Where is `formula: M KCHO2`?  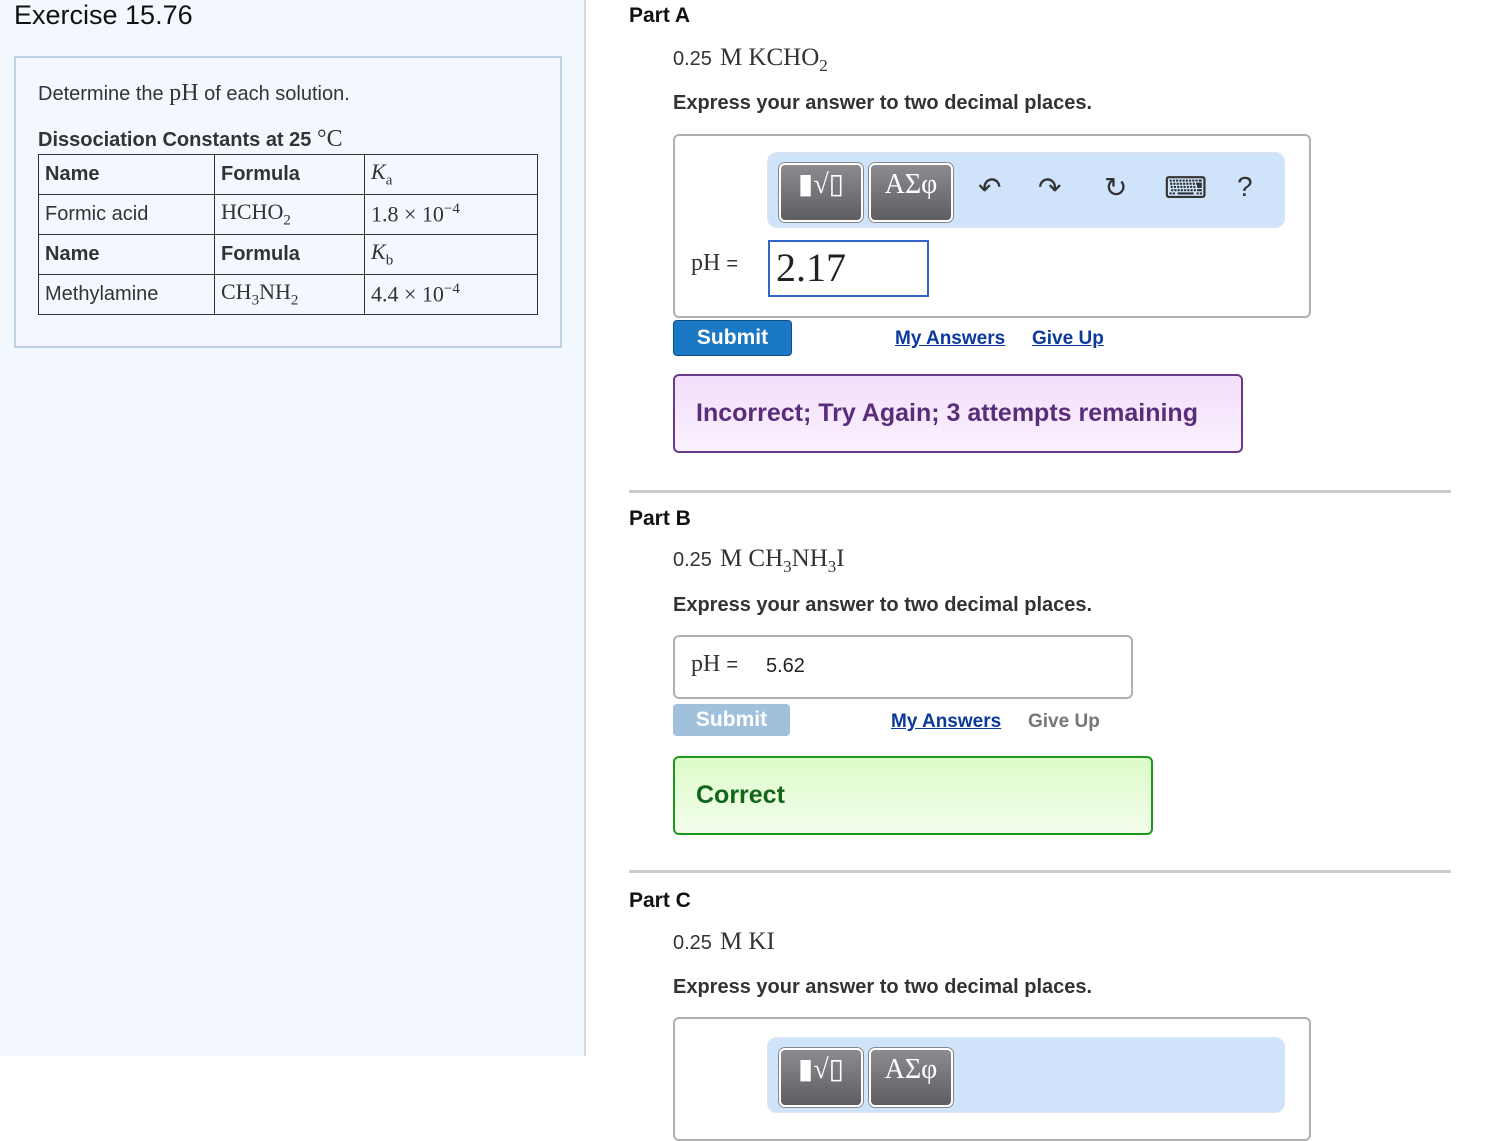
formula: M KCHO2 is located at coordinates (773, 59).